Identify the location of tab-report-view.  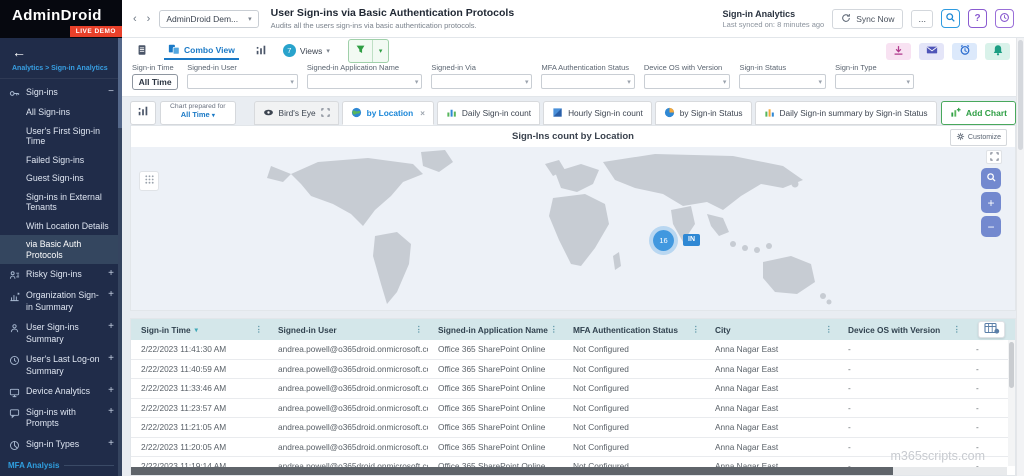
(261, 50).